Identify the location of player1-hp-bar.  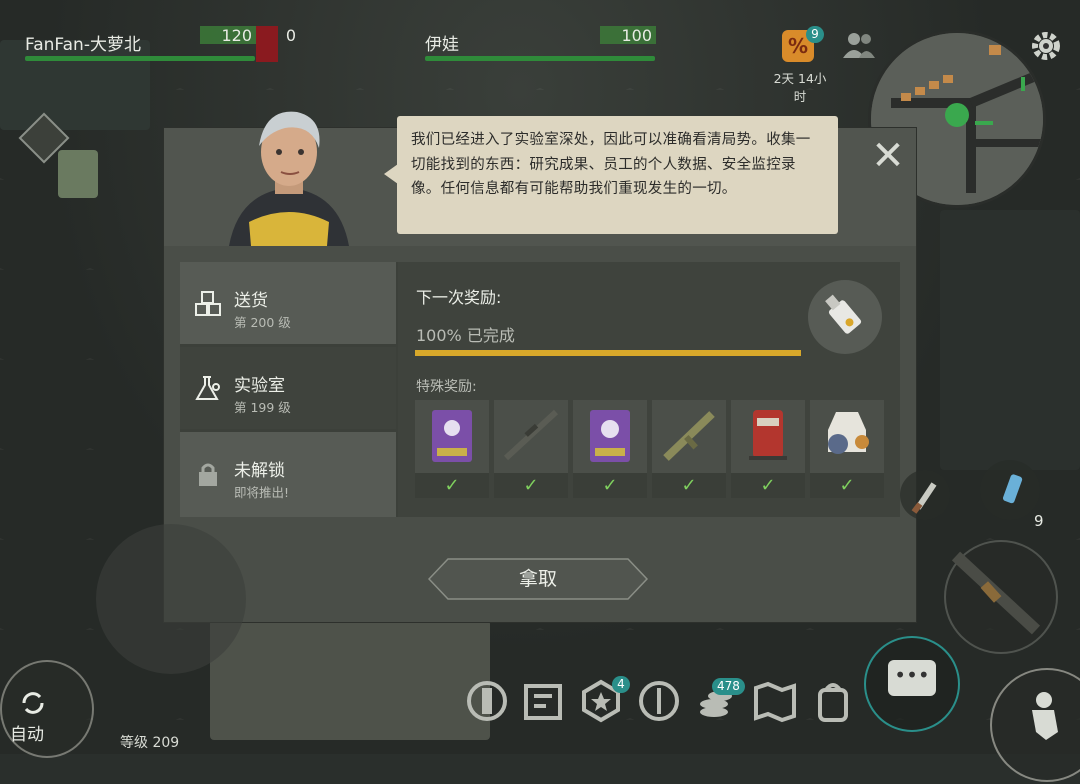
(140, 58).